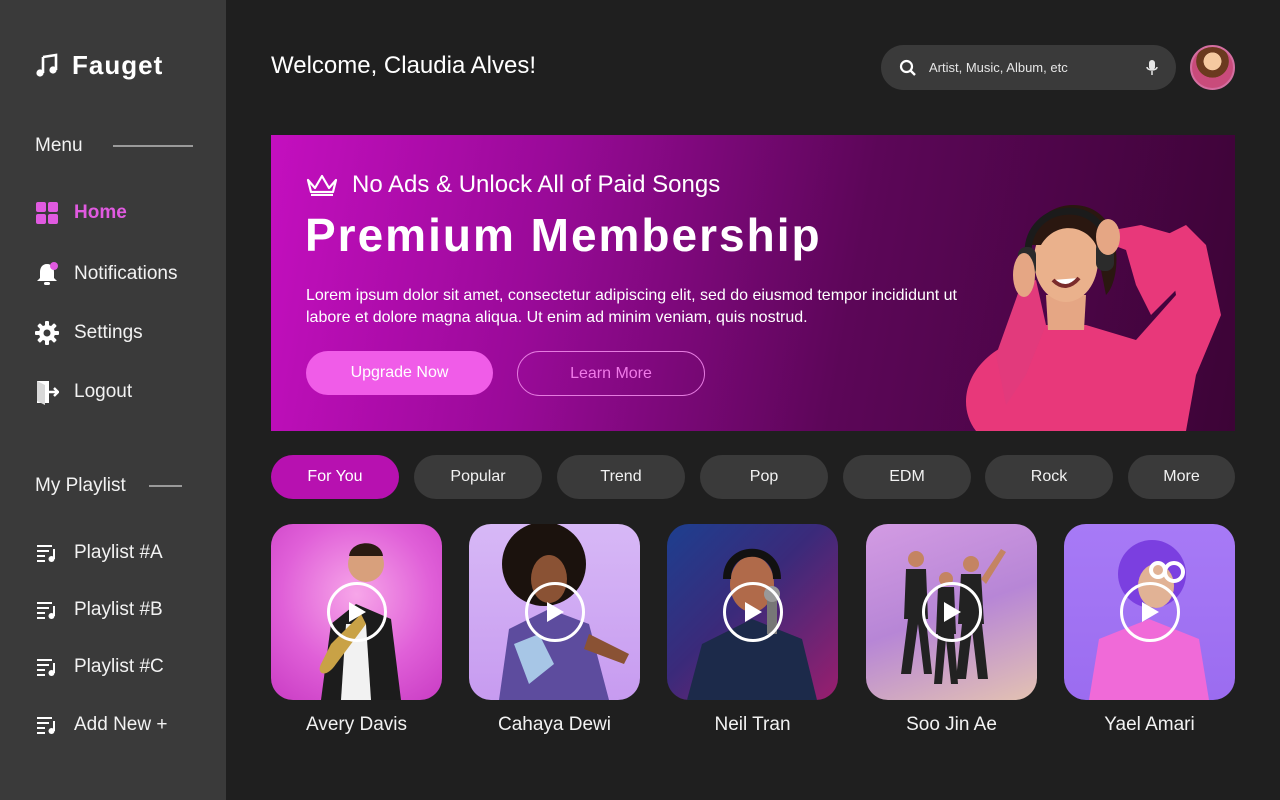  Describe the element at coordinates (47, 274) in the screenshot. I see `bell-icon` at that location.